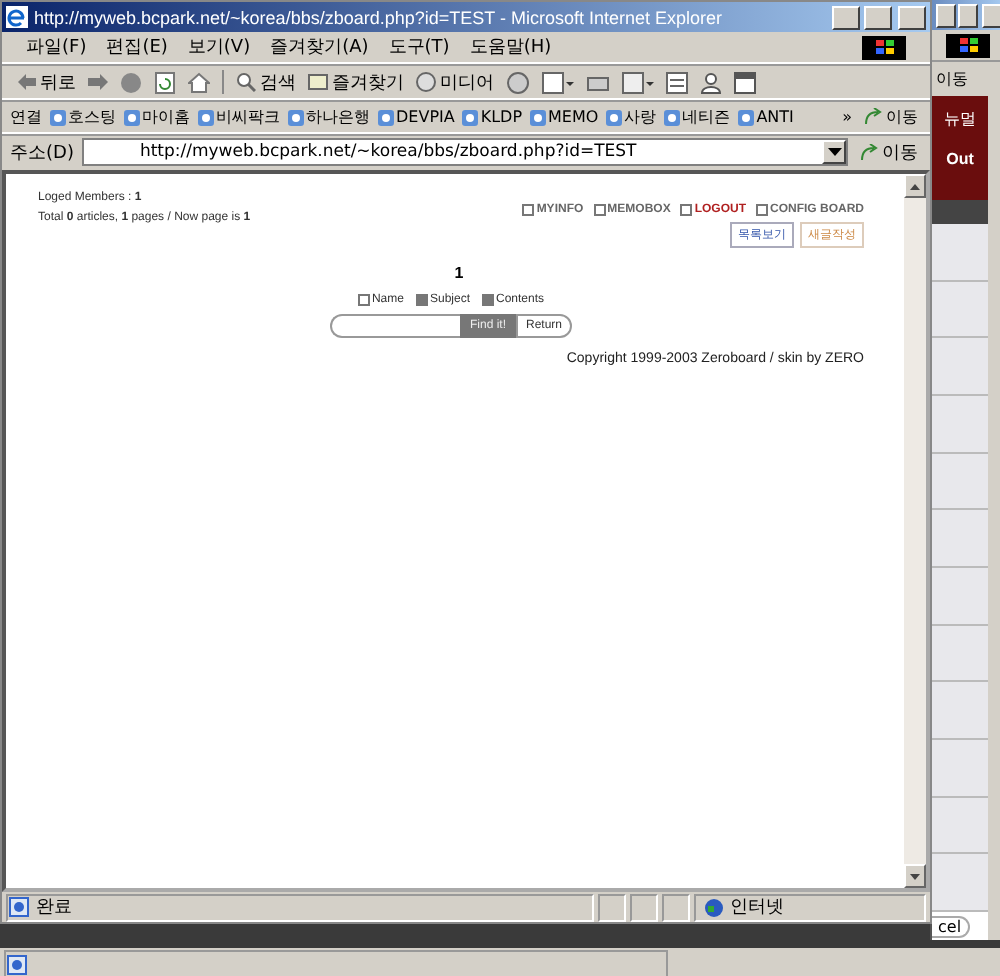 The height and width of the screenshot is (976, 1000). I want to click on down-arrow-icon, so click(915, 876).